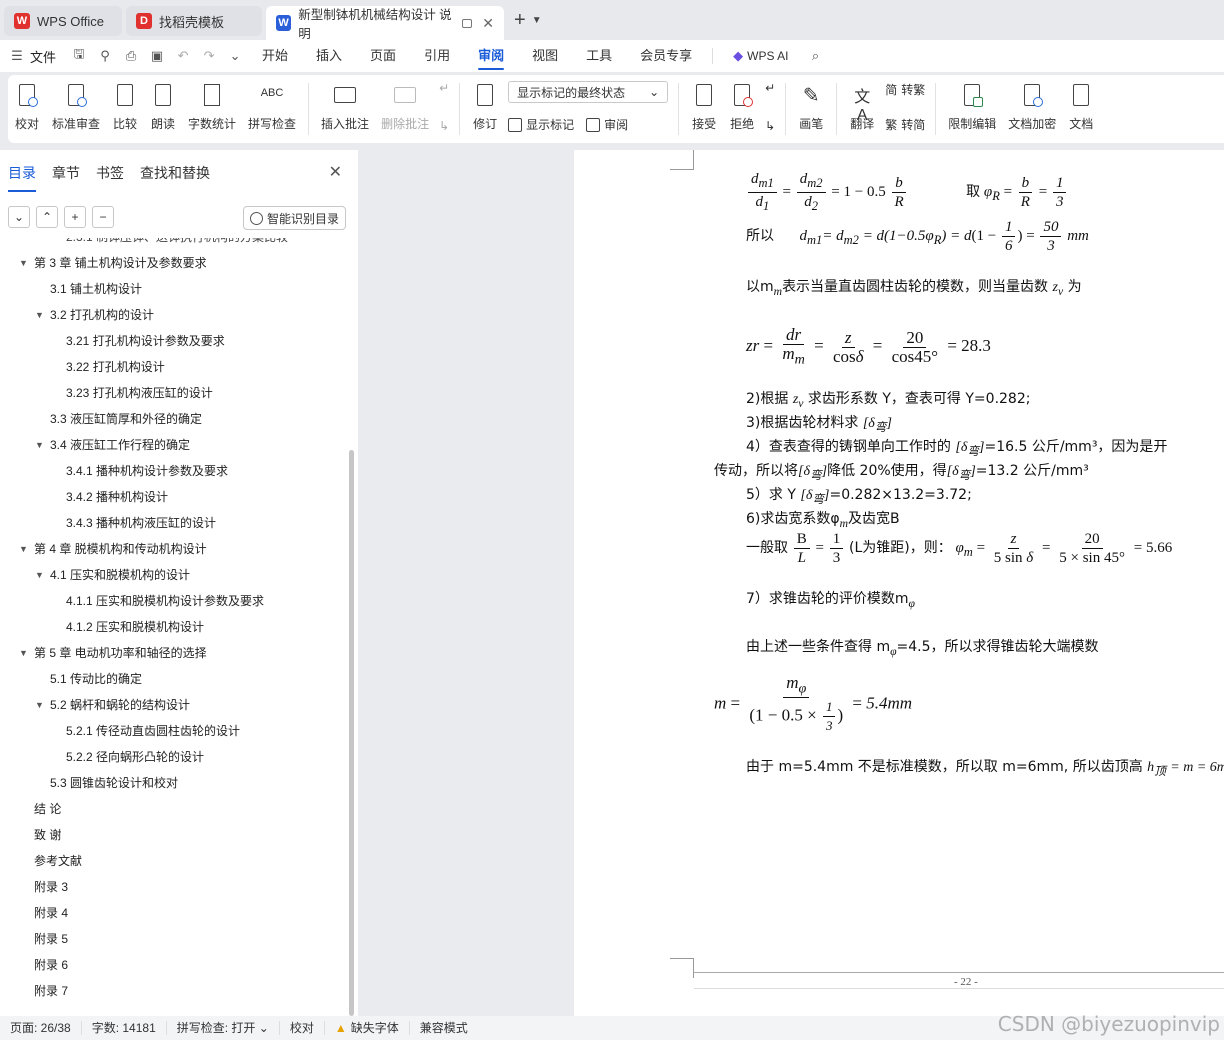 This screenshot has height=1040, width=1224. Describe the element at coordinates (175, 341) in the screenshot. I see `toc-item: 3.21 打孔机构设计参数及要求` at that location.